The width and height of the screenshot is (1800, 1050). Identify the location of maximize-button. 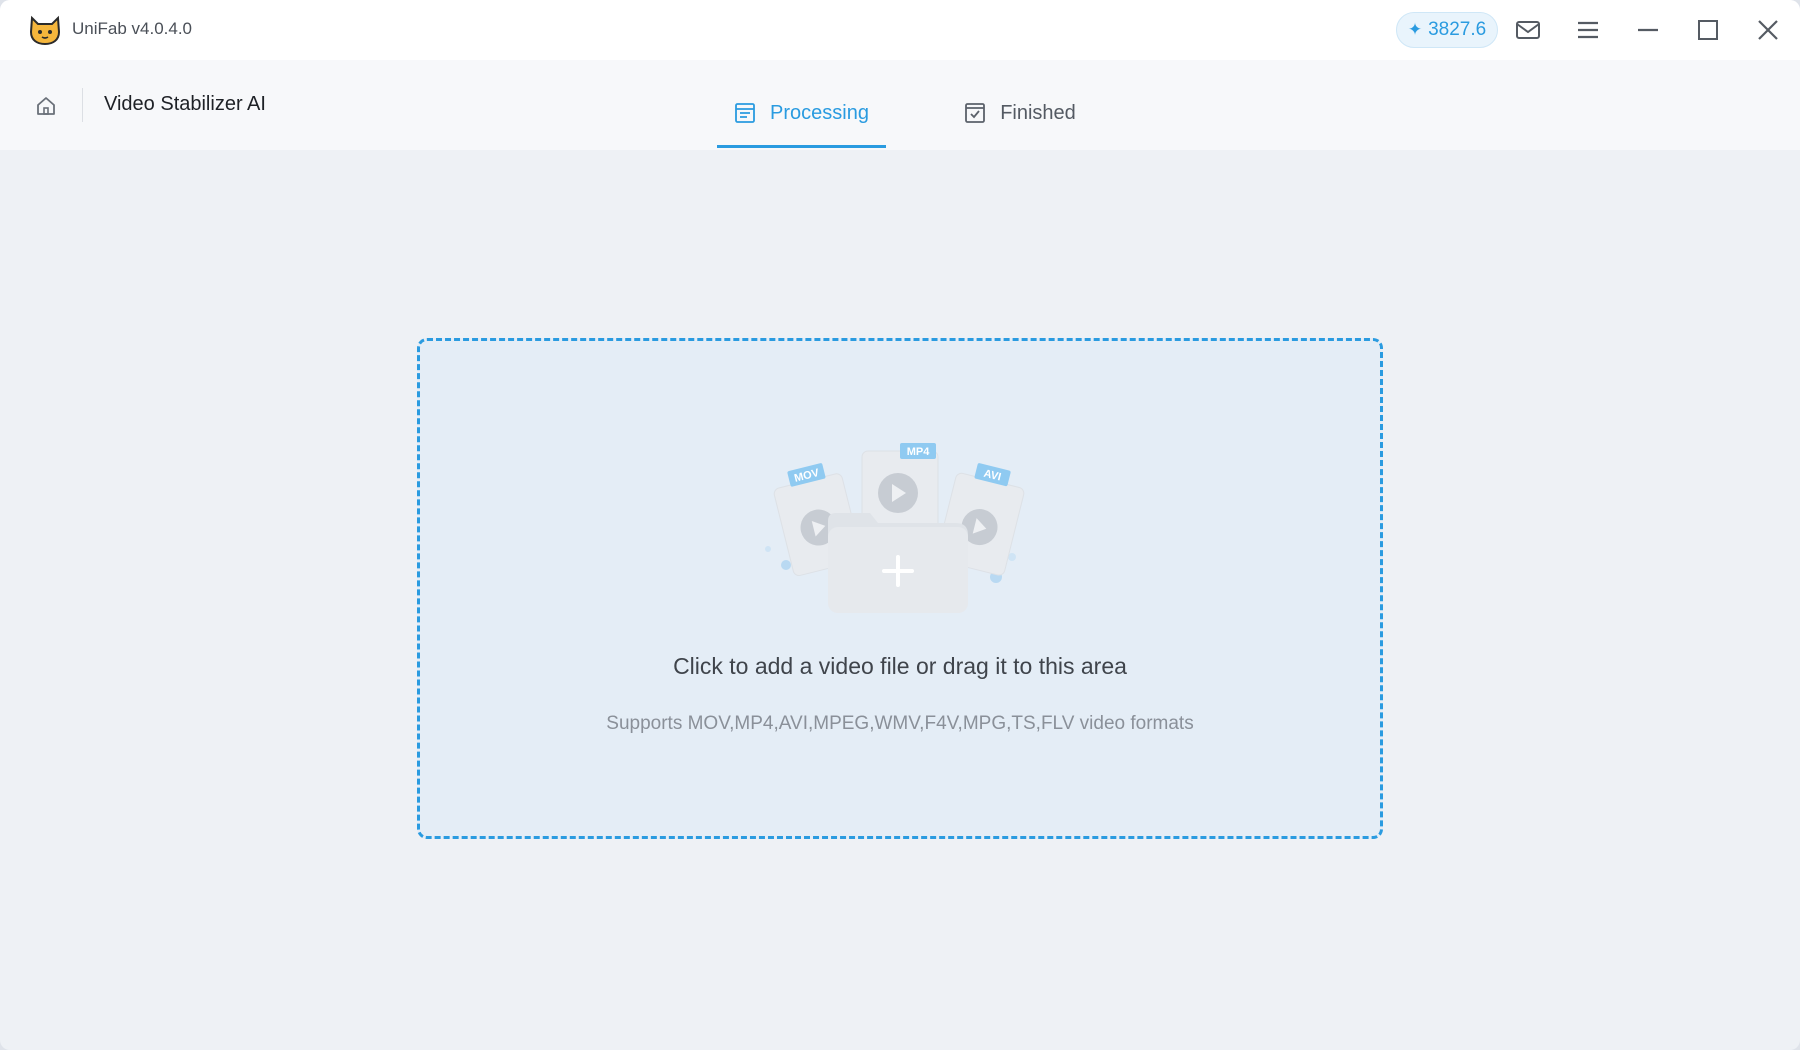
(1708, 30).